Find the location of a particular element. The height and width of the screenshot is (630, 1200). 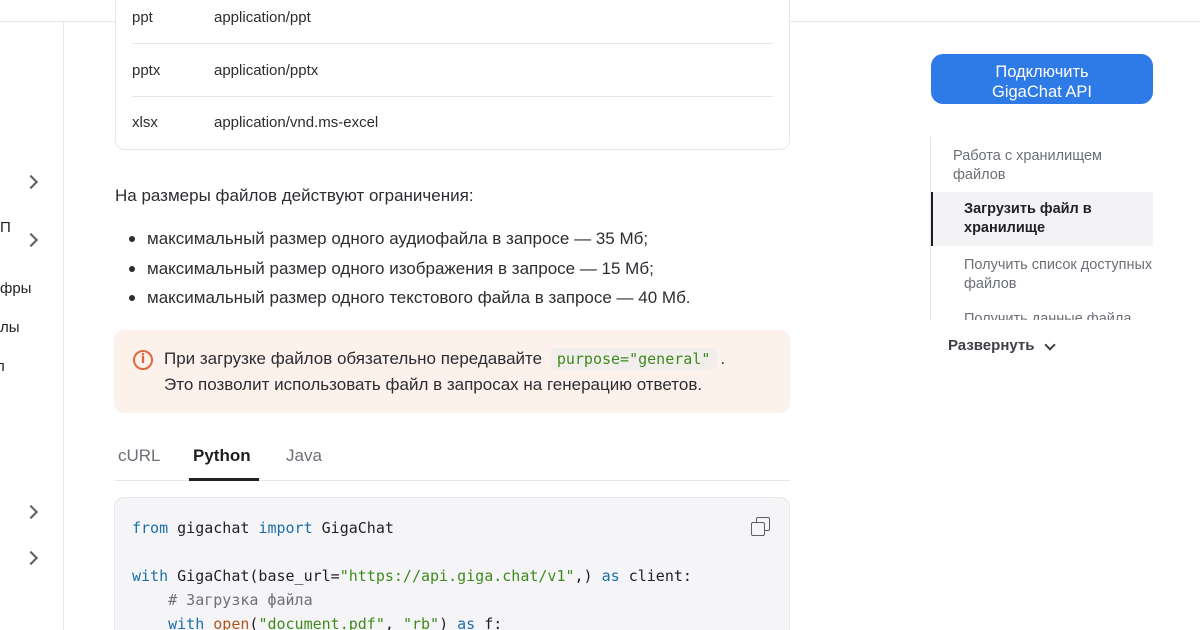

table-row: ppt application/ppt is located at coordinates (452, 22).